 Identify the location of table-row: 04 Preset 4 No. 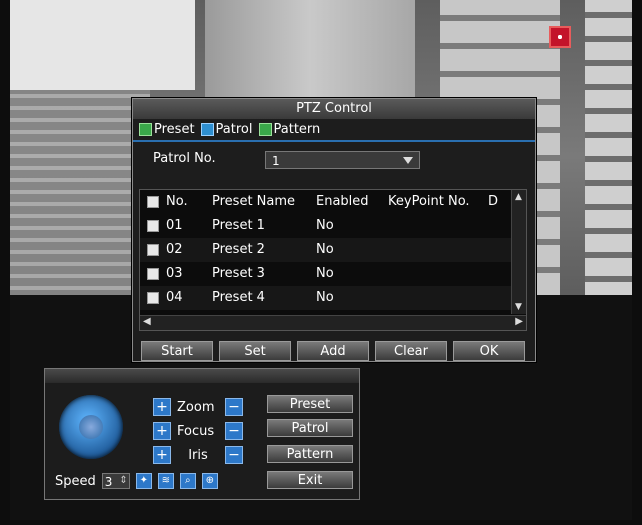
(333, 298).